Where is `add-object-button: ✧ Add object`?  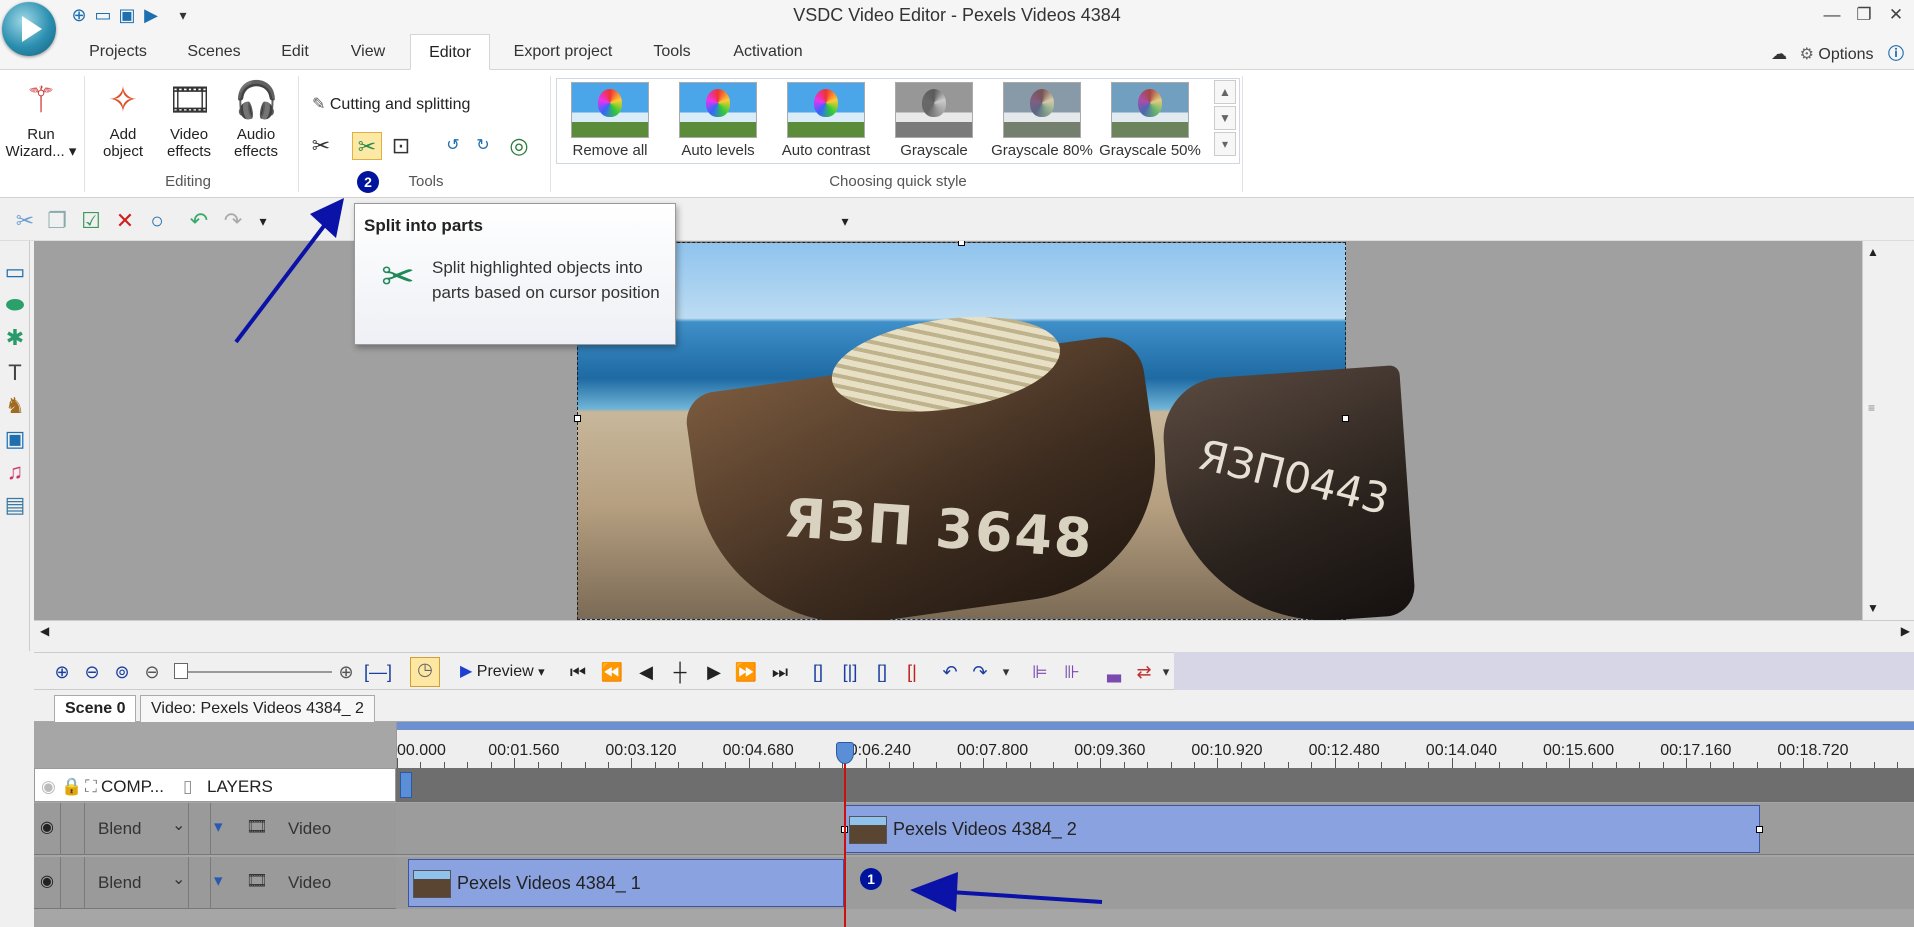
add-object-button: ✧ Add object is located at coordinates (123, 119).